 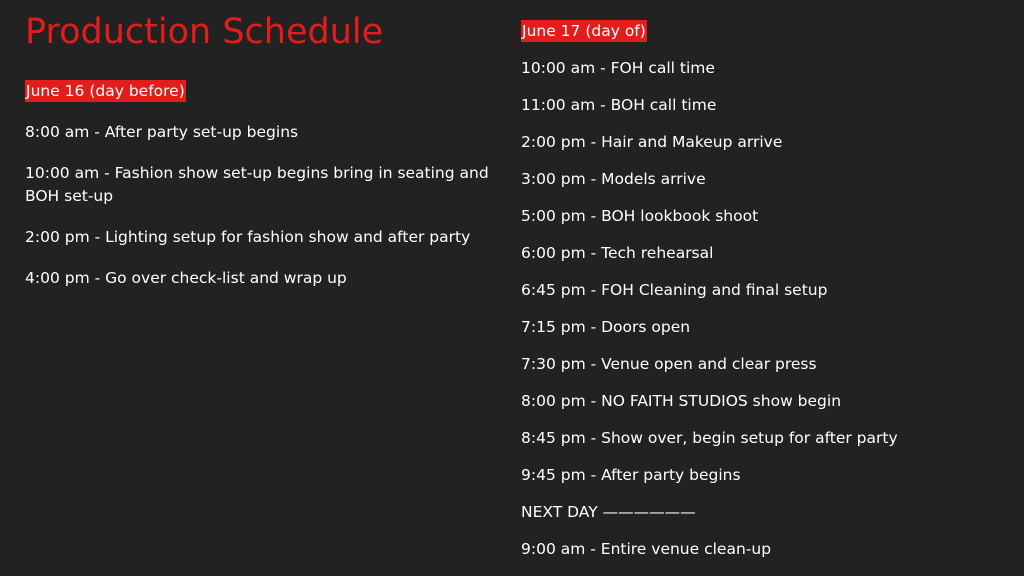 What do you see at coordinates (613, 179) in the screenshot?
I see `schedule-item: 3:00 pm - Models arrive` at bounding box center [613, 179].